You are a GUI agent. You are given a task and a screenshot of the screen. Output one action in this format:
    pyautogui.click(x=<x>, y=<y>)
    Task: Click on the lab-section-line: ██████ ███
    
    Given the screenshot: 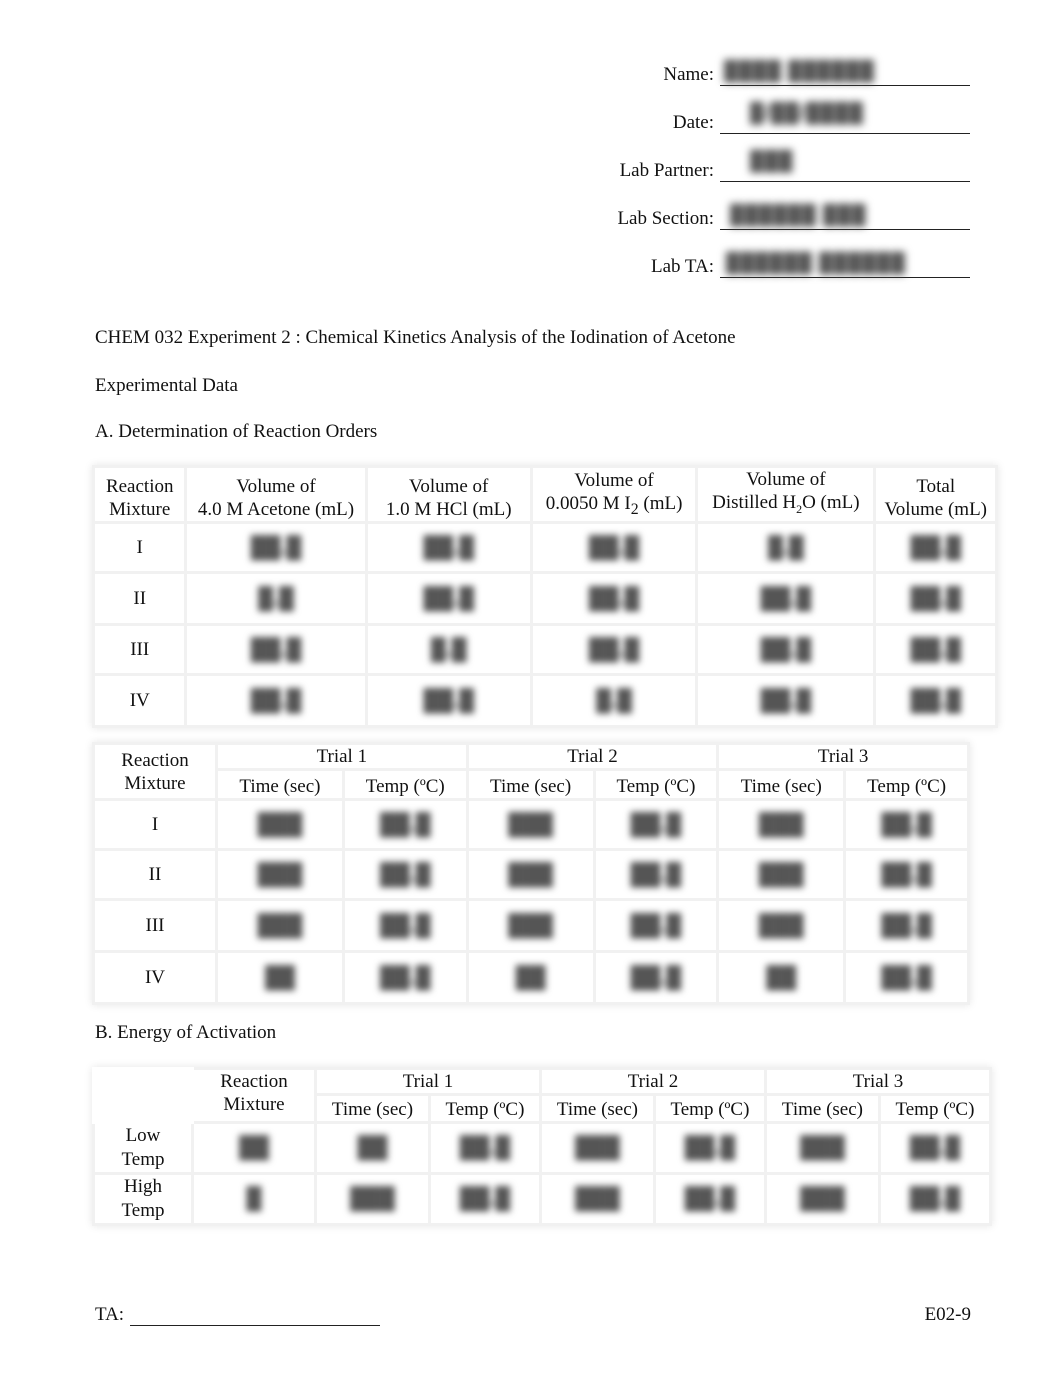 What is the action you would take?
    pyautogui.click(x=845, y=217)
    